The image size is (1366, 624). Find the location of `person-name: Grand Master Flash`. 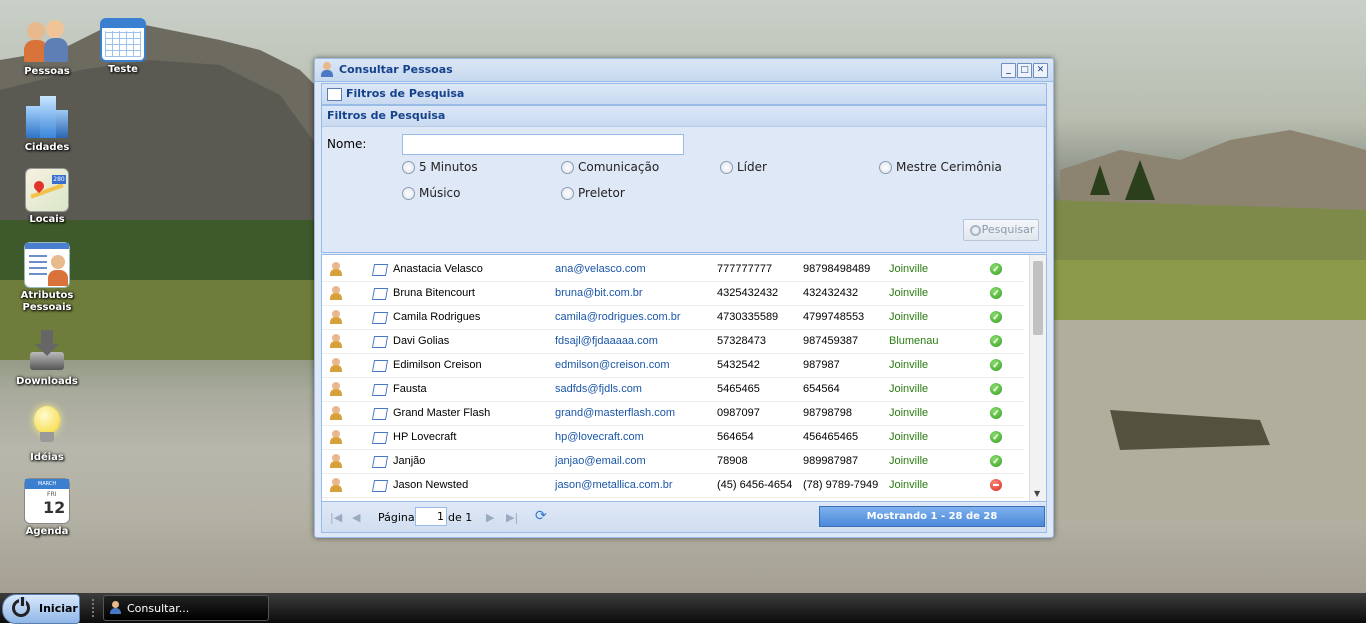

person-name: Grand Master Flash is located at coordinates (442, 413).